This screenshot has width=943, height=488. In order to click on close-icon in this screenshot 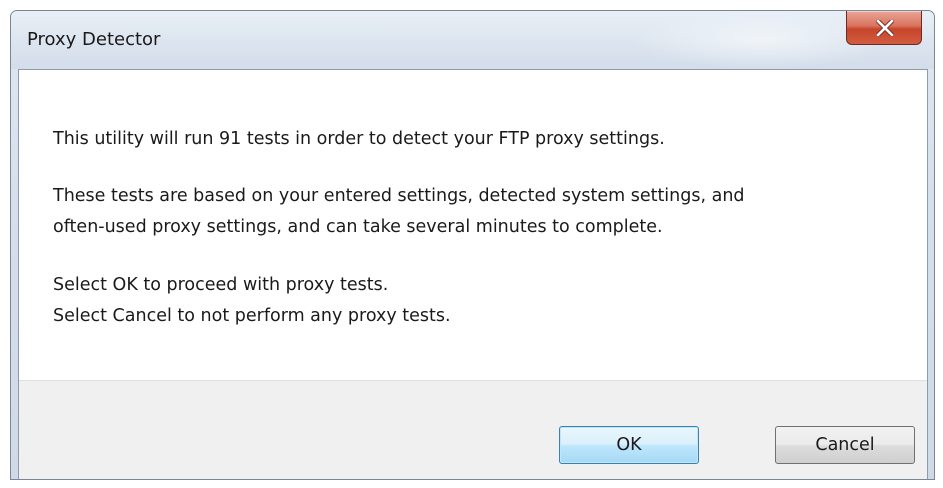, I will do `click(885, 28)`.